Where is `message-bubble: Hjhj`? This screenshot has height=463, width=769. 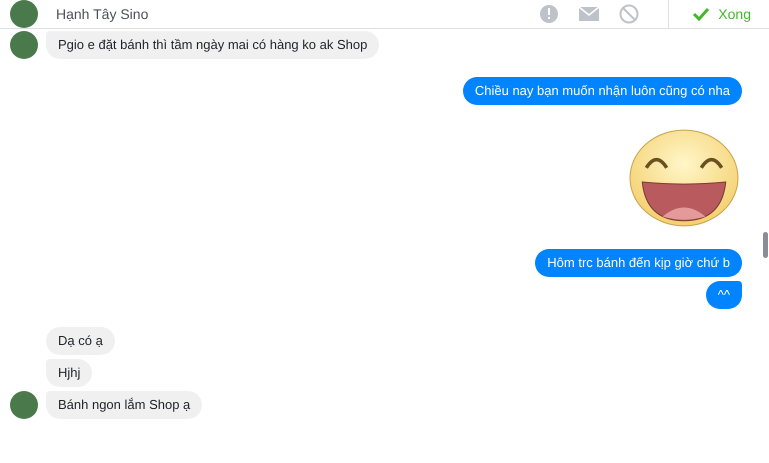 message-bubble: Hjhj is located at coordinates (69, 373).